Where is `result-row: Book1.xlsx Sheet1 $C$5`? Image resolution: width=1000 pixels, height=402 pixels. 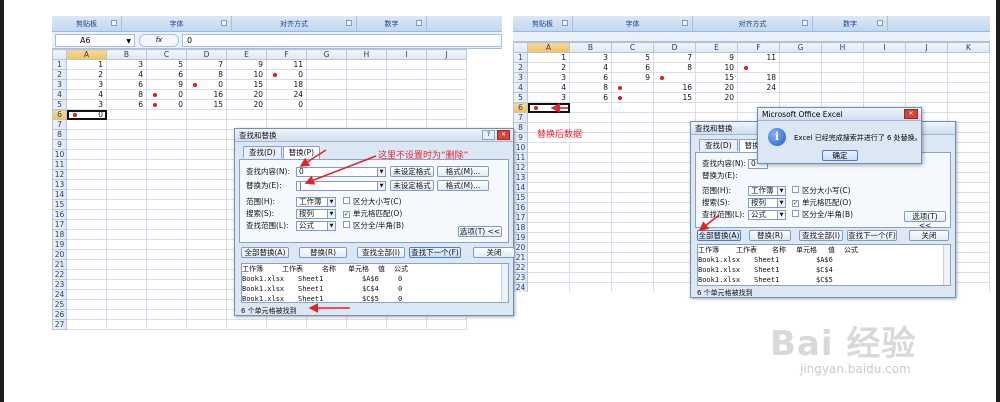
result-row: Book1.xlsx Sheet1 $C$5 is located at coordinates (824, 280).